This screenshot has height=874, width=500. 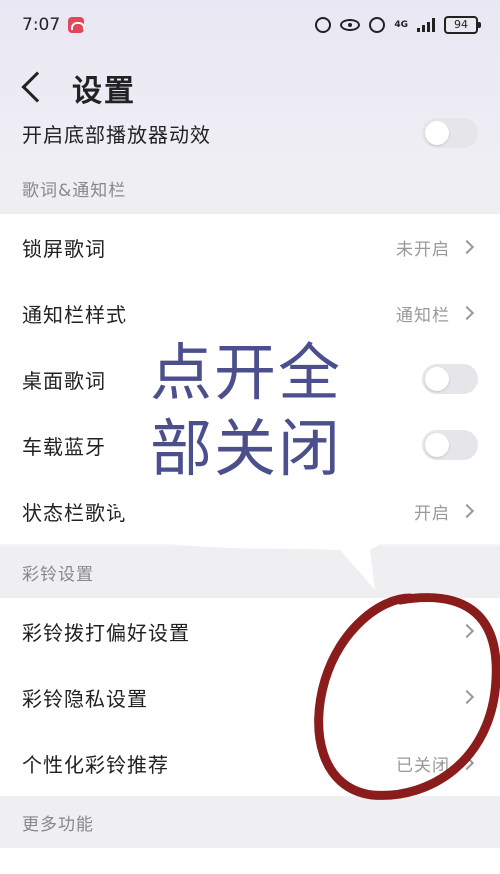 I want to click on section-header-lyrics-notification: 歌词&通知栏, so click(x=250, y=188).